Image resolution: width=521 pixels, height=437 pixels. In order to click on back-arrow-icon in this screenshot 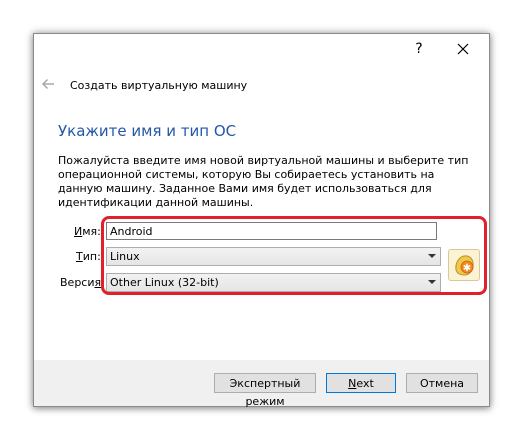, I will do `click(48, 84)`.